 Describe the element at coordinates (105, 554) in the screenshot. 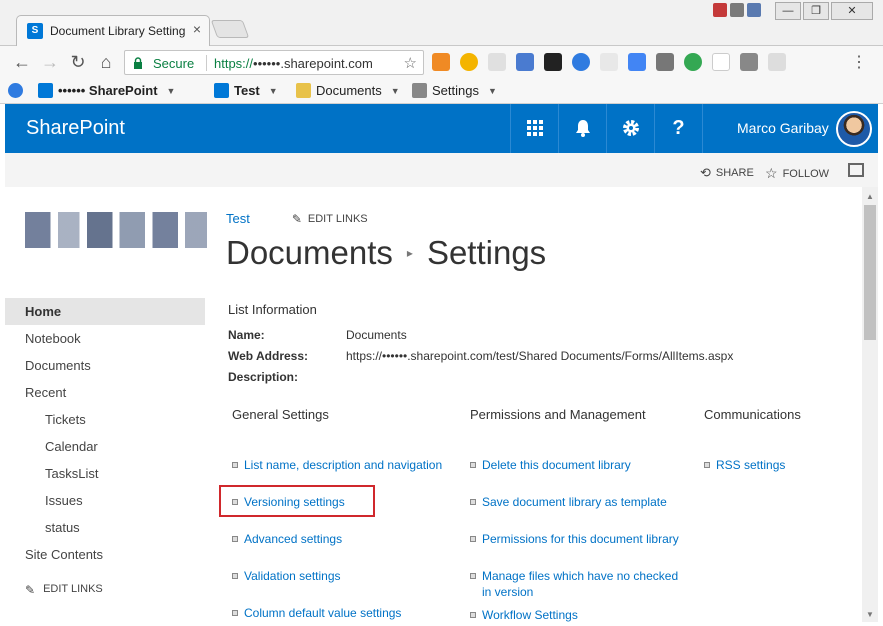

I see `ql-item-site-contents: Site Contents` at that location.